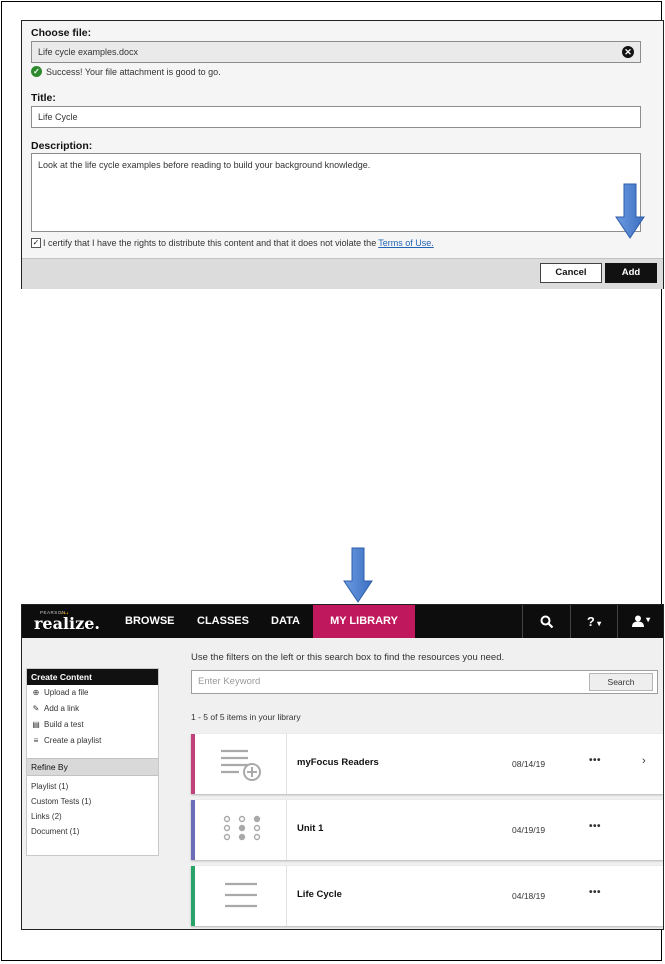 The height and width of the screenshot is (964, 665). Describe the element at coordinates (246, 717) in the screenshot. I see `item-count: 1 - 5 of 5 items in your library` at that location.